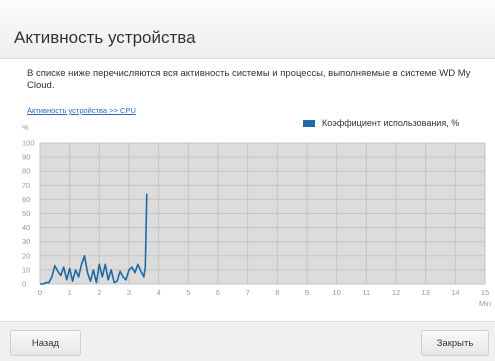  I want to click on y-tick-label: 0, so click(24, 284).